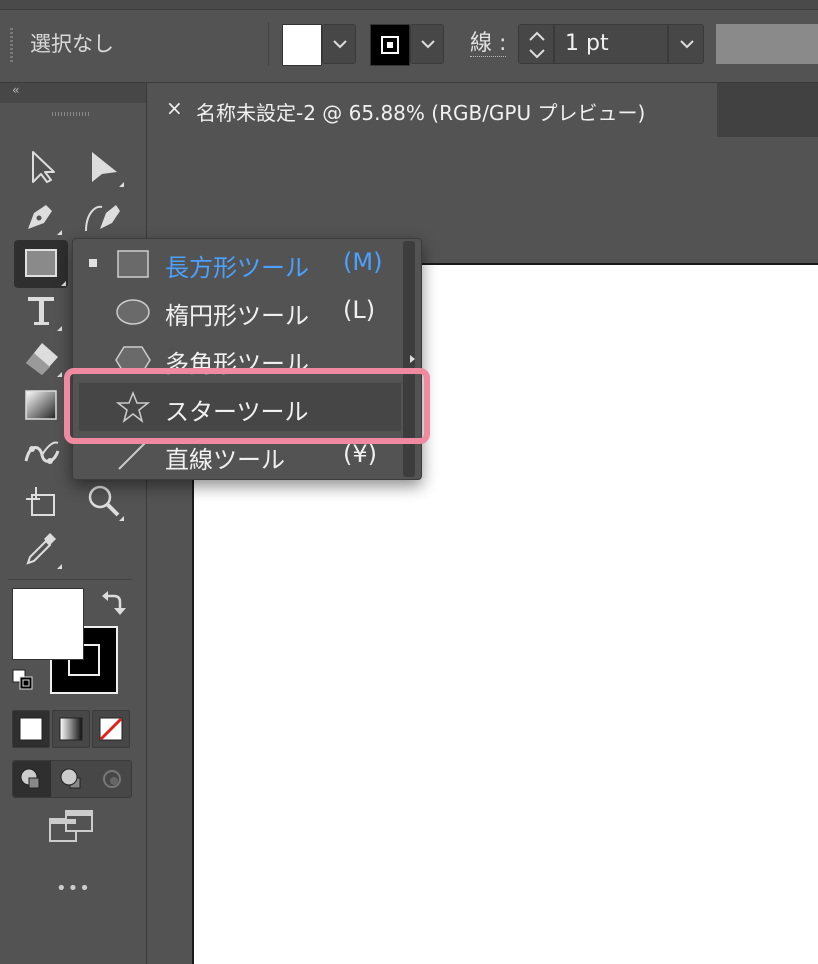 The width and height of the screenshot is (818, 964). What do you see at coordinates (72, 44) in the screenshot?
I see `selection-status-label: 選択なし` at bounding box center [72, 44].